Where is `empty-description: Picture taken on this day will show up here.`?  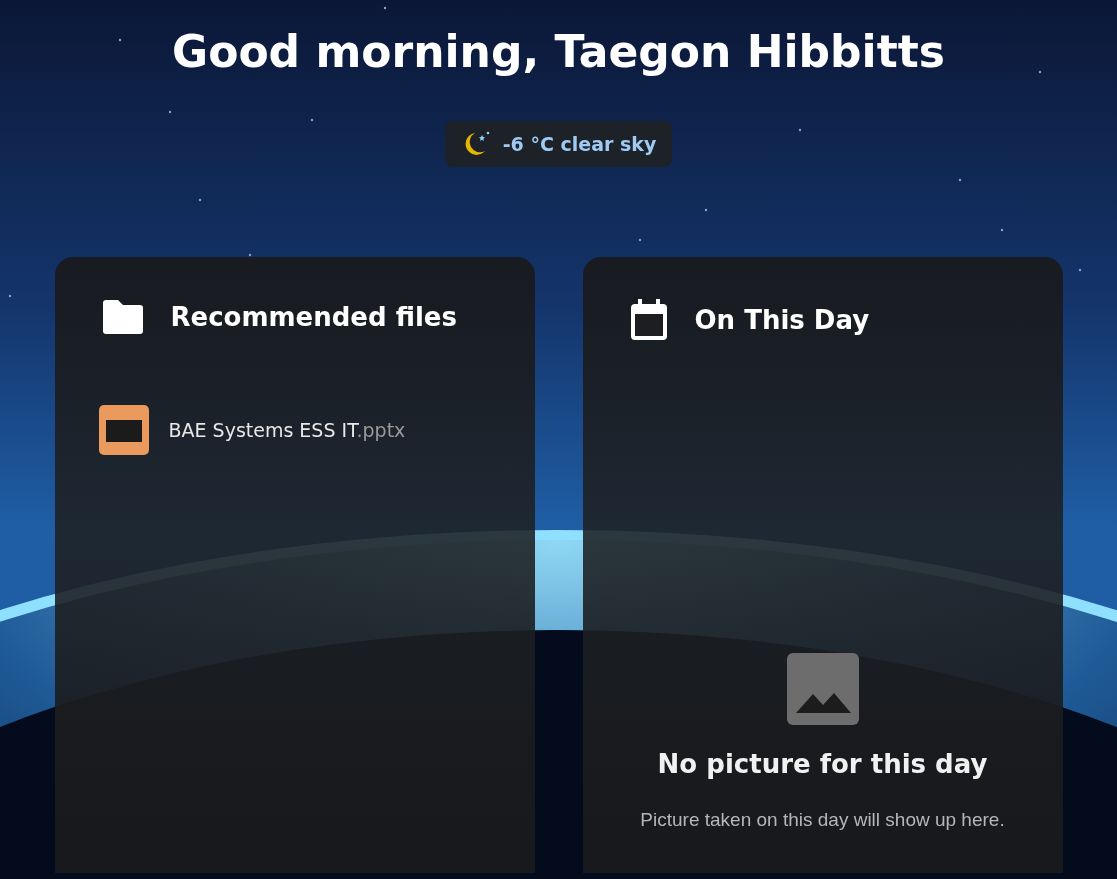
empty-description: Picture taken on this day will show up here. is located at coordinates (822, 820).